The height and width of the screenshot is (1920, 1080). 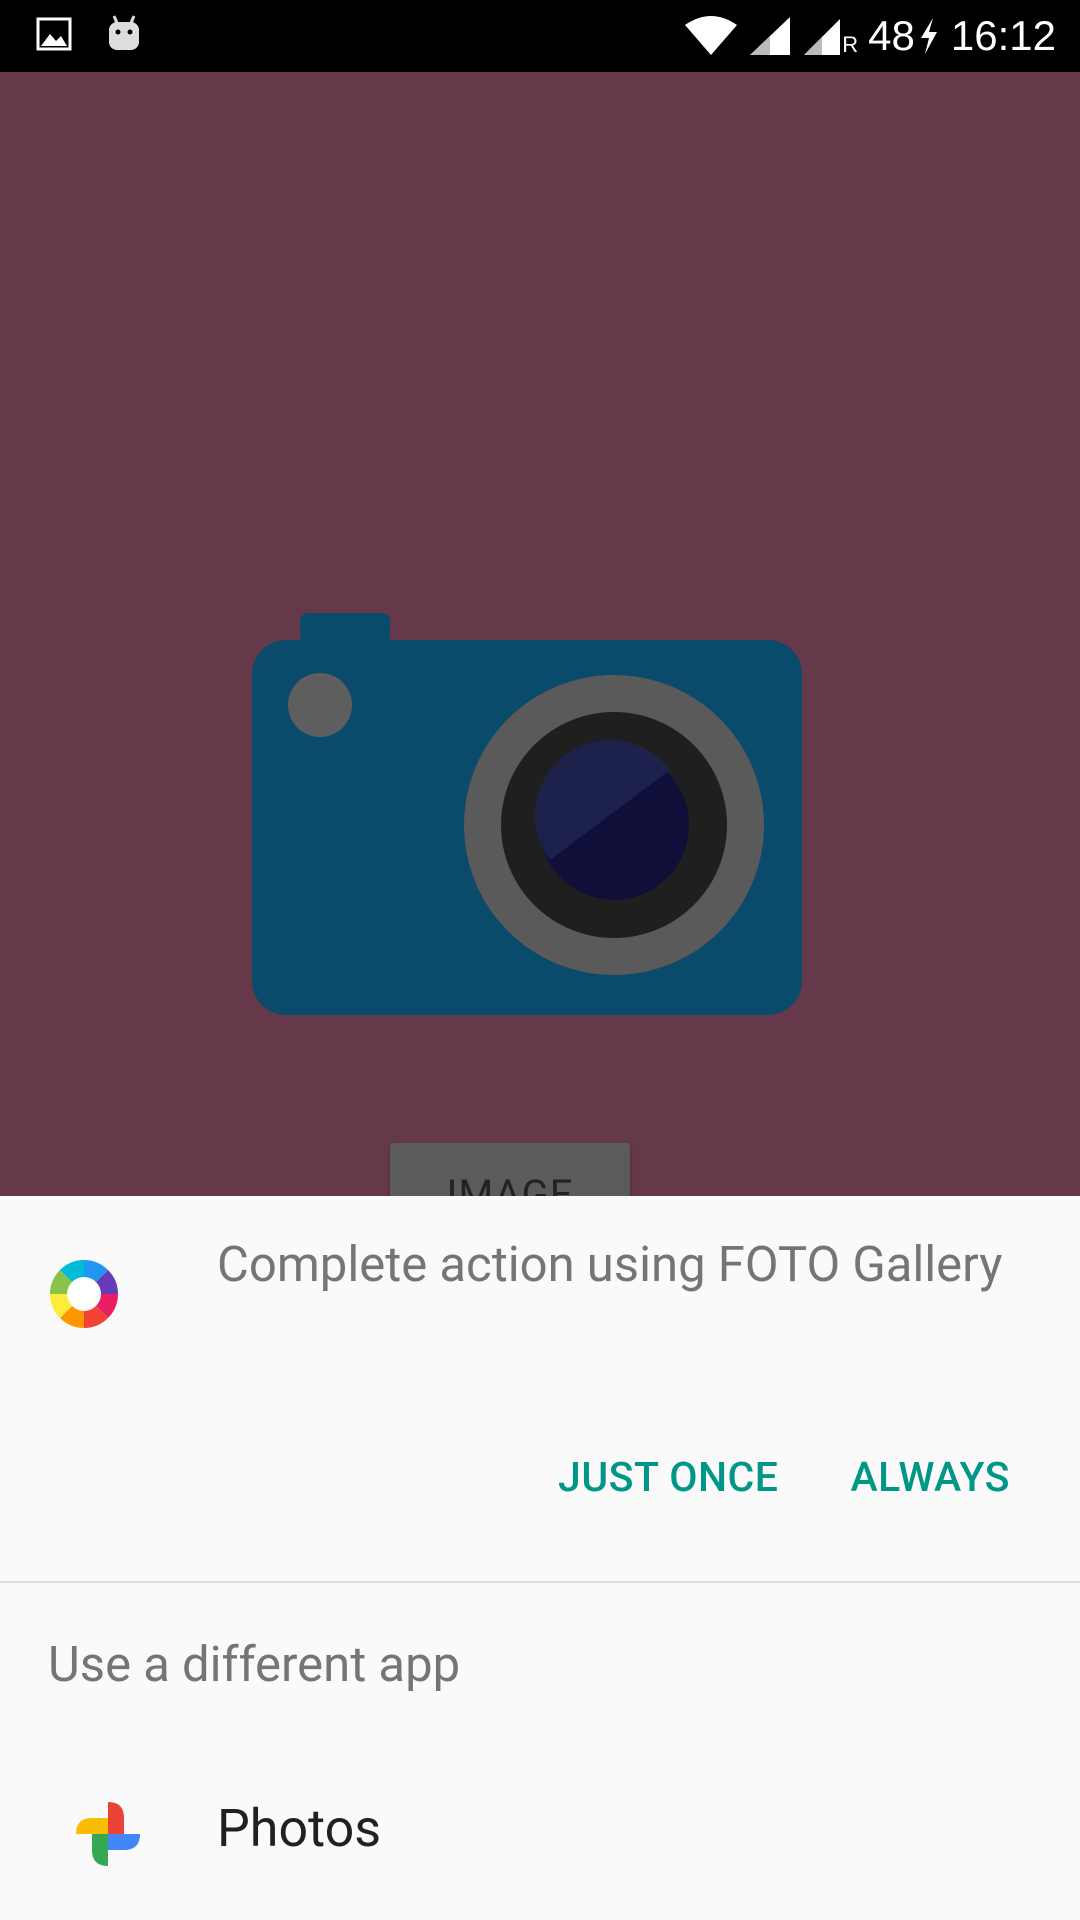 What do you see at coordinates (822, 37) in the screenshot?
I see `cell-signal-roaming-icon` at bounding box center [822, 37].